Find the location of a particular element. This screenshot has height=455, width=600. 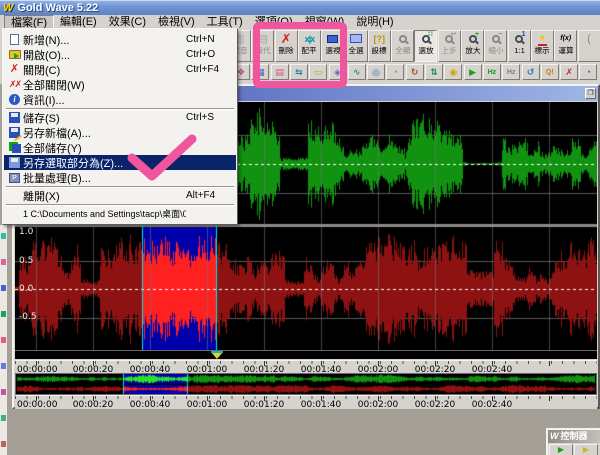

menu-item-shortcut: Ctrl+N is located at coordinates (200, 39).